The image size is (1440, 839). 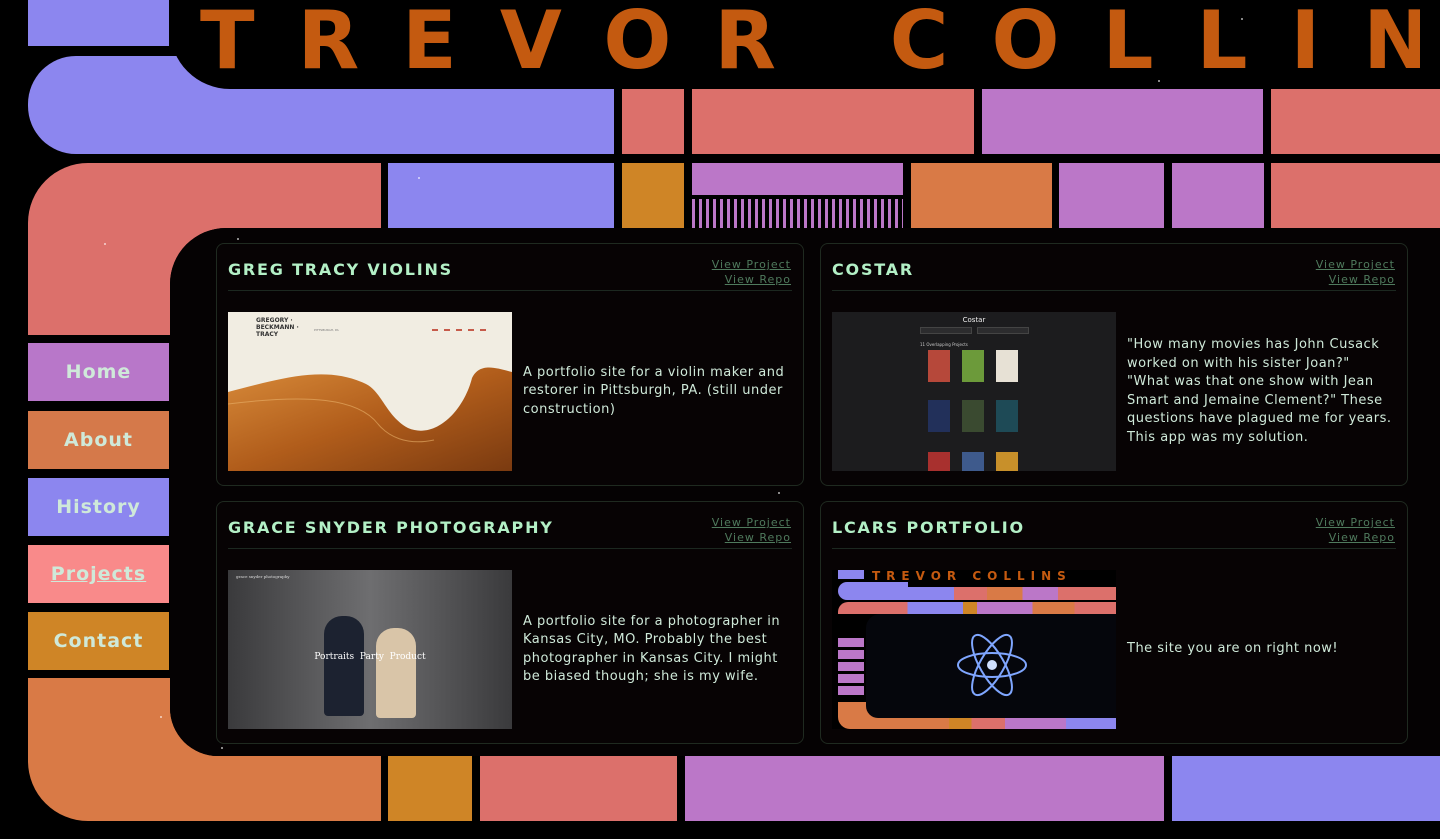 What do you see at coordinates (873, 591) in the screenshot?
I see `mini-frame-elbow` at bounding box center [873, 591].